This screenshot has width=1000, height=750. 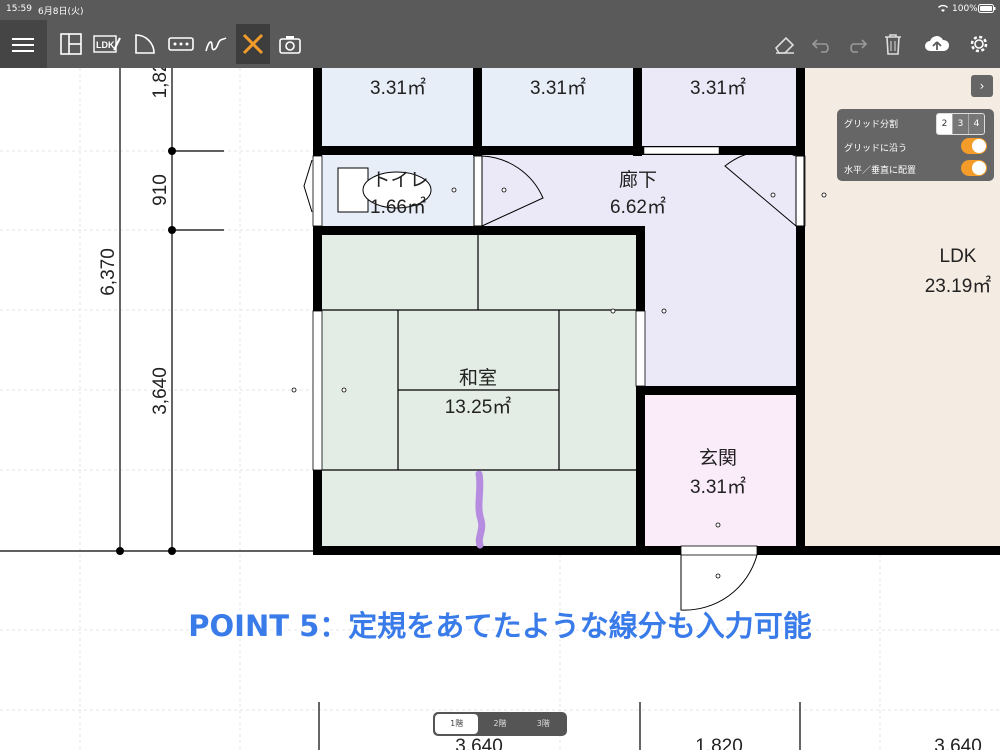 I want to click on line-tool-icon, so click(x=253, y=44).